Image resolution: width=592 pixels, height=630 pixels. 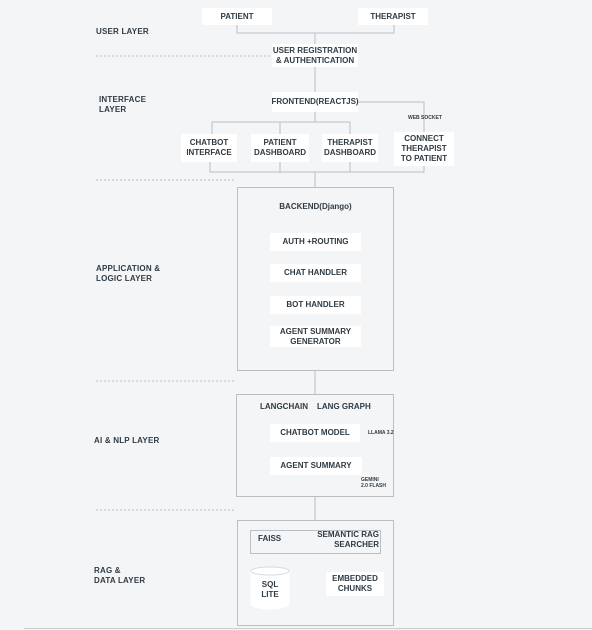 What do you see at coordinates (393, 16) in the screenshot?
I see `therapist-box: THERAPIST` at bounding box center [393, 16].